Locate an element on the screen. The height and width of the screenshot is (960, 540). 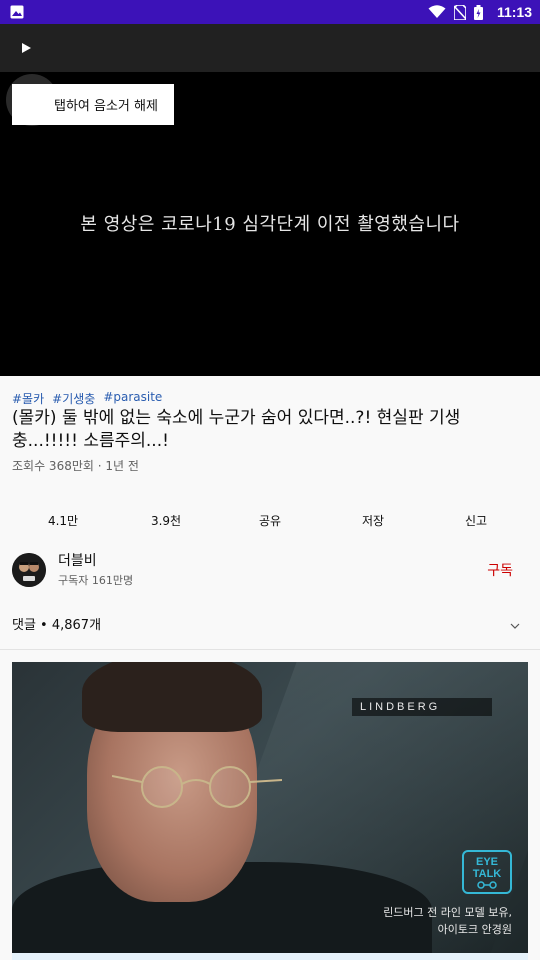
play-icon is located at coordinates (26, 48).